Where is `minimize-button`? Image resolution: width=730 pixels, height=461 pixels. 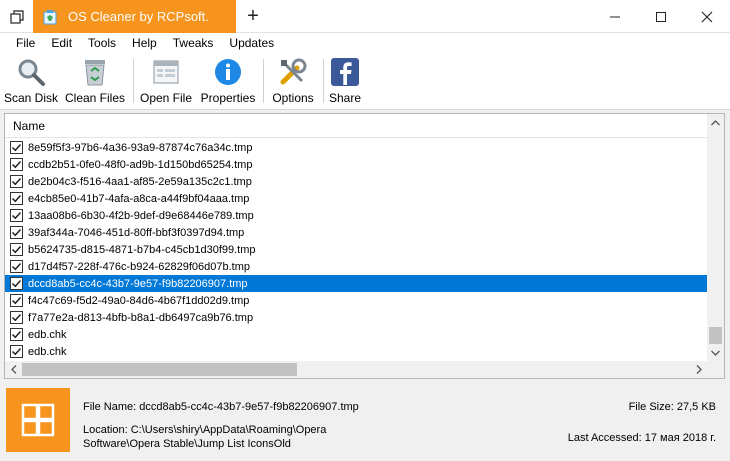
minimize-button is located at coordinates (615, 16).